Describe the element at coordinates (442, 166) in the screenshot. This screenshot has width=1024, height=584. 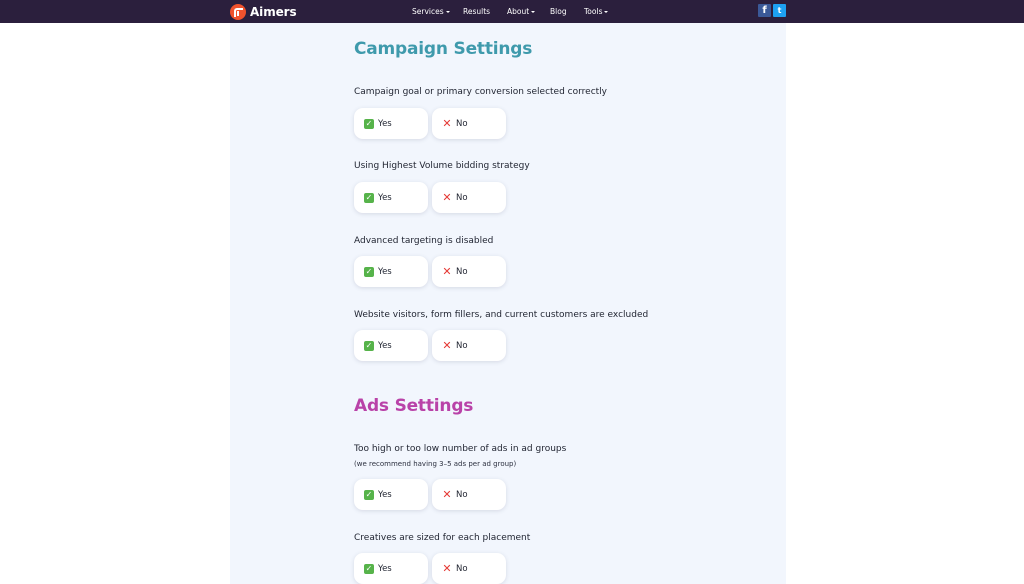
I see `question-bidding-strategy: Using Highest Volume bidding strategy` at that location.